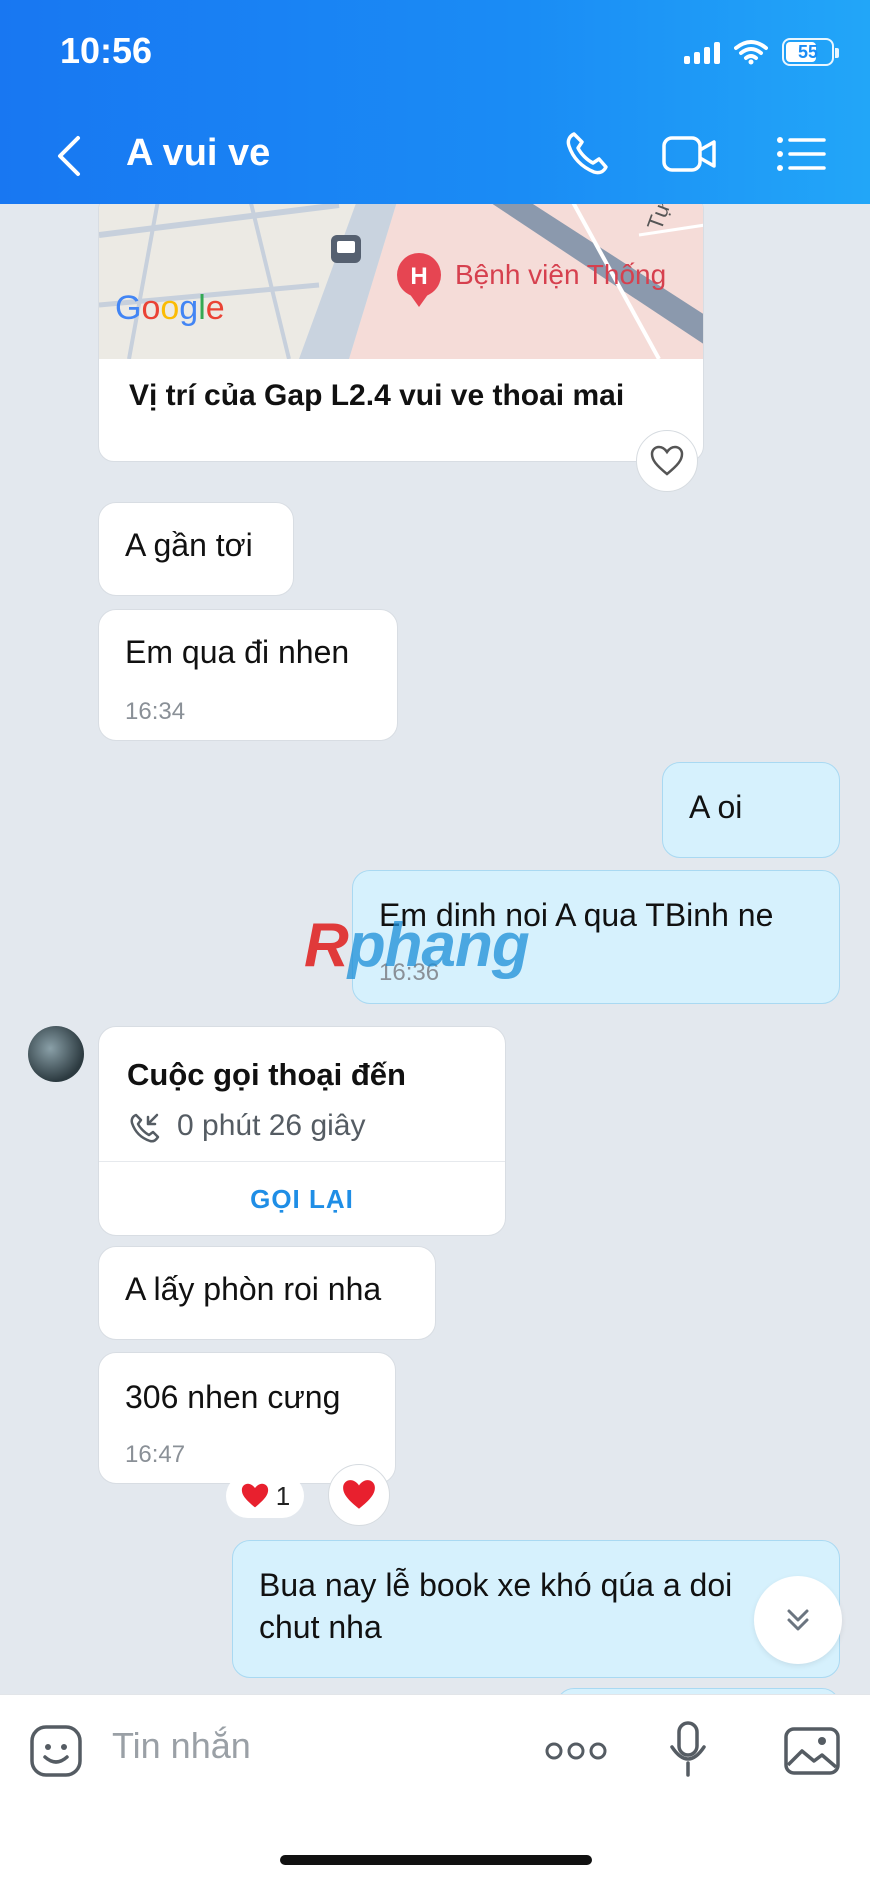 Image resolution: width=870 pixels, height=1884 pixels. What do you see at coordinates (377, 395) in the screenshot?
I see `location-card-title: Vị trí của Gap L2.4 vui ve thoai mai` at bounding box center [377, 395].